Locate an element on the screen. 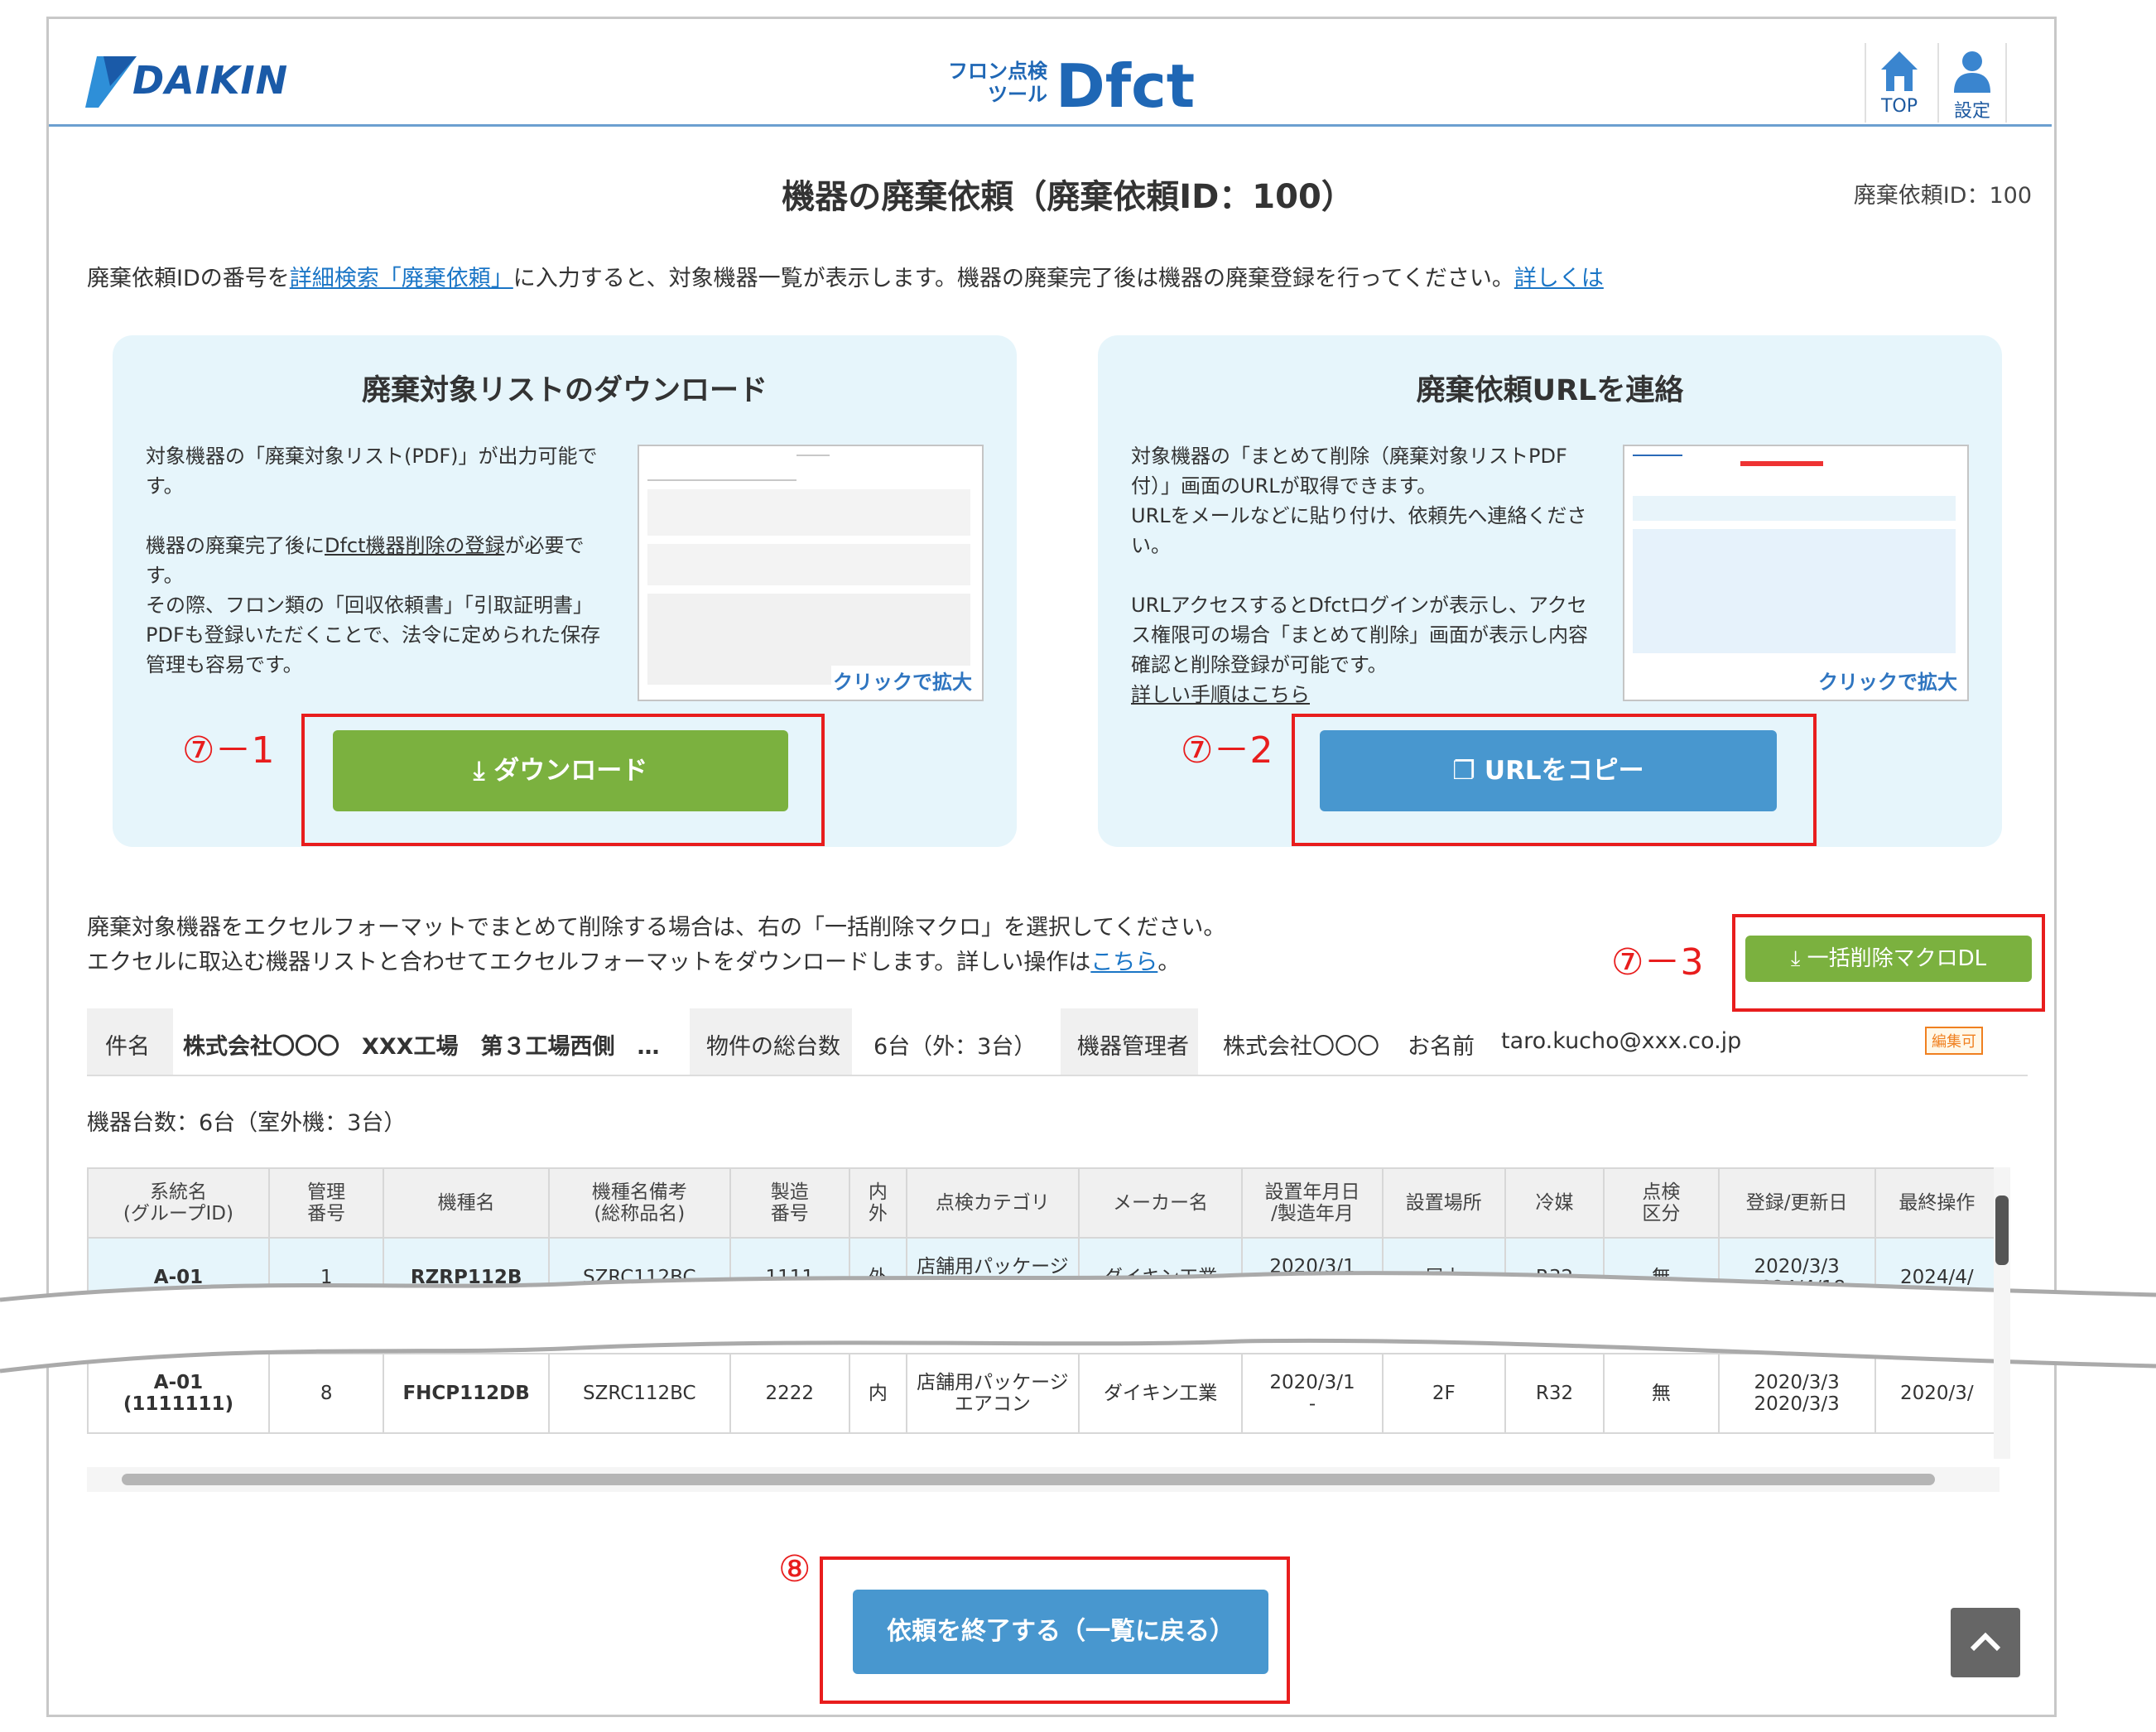  screen-thumbnail: クリックで拡大 is located at coordinates (1796, 573).